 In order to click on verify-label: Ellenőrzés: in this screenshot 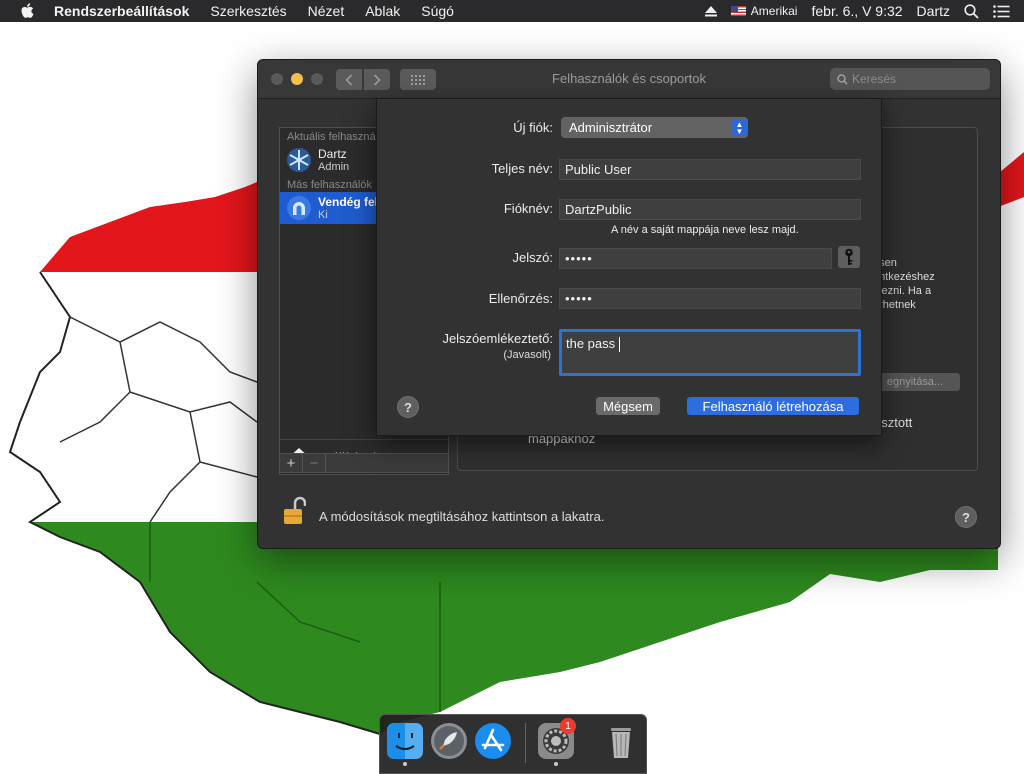, I will do `click(520, 298)`.